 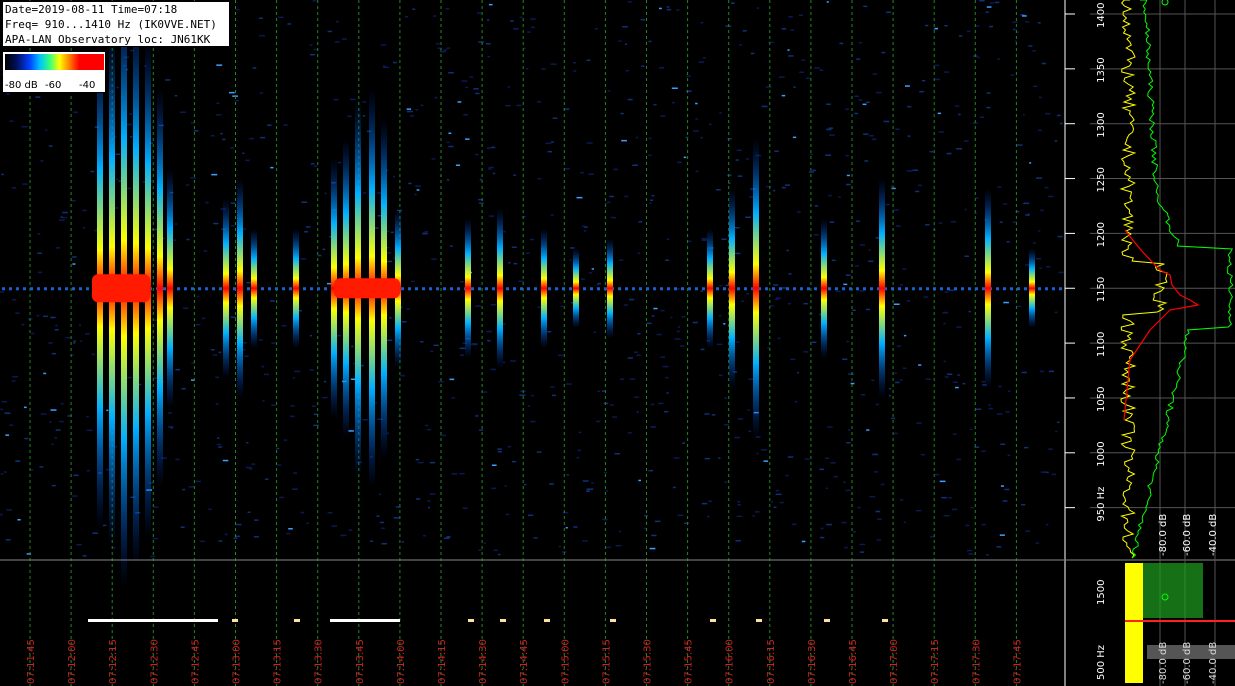 What do you see at coordinates (113, 661) in the screenshot?
I see `time-tick-label: 07:12:15` at bounding box center [113, 661].